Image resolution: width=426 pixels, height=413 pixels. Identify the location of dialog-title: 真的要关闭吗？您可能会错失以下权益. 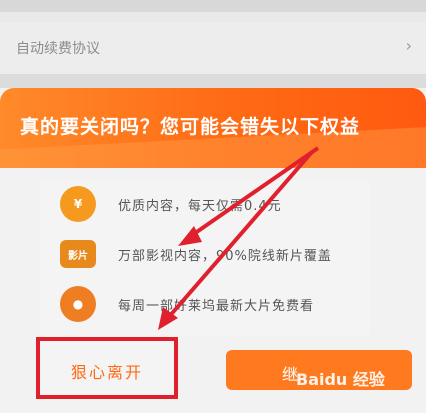
(190, 127).